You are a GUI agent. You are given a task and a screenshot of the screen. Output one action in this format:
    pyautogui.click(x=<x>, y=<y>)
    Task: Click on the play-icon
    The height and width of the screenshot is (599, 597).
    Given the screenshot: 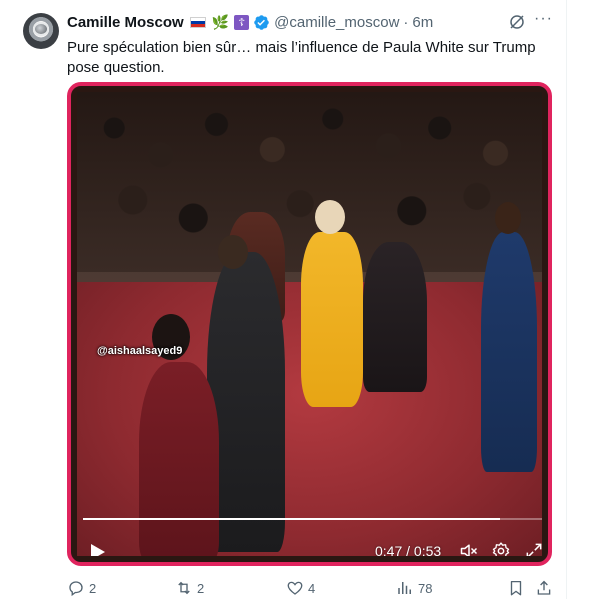 What is the action you would take?
    pyautogui.click(x=98, y=549)
    